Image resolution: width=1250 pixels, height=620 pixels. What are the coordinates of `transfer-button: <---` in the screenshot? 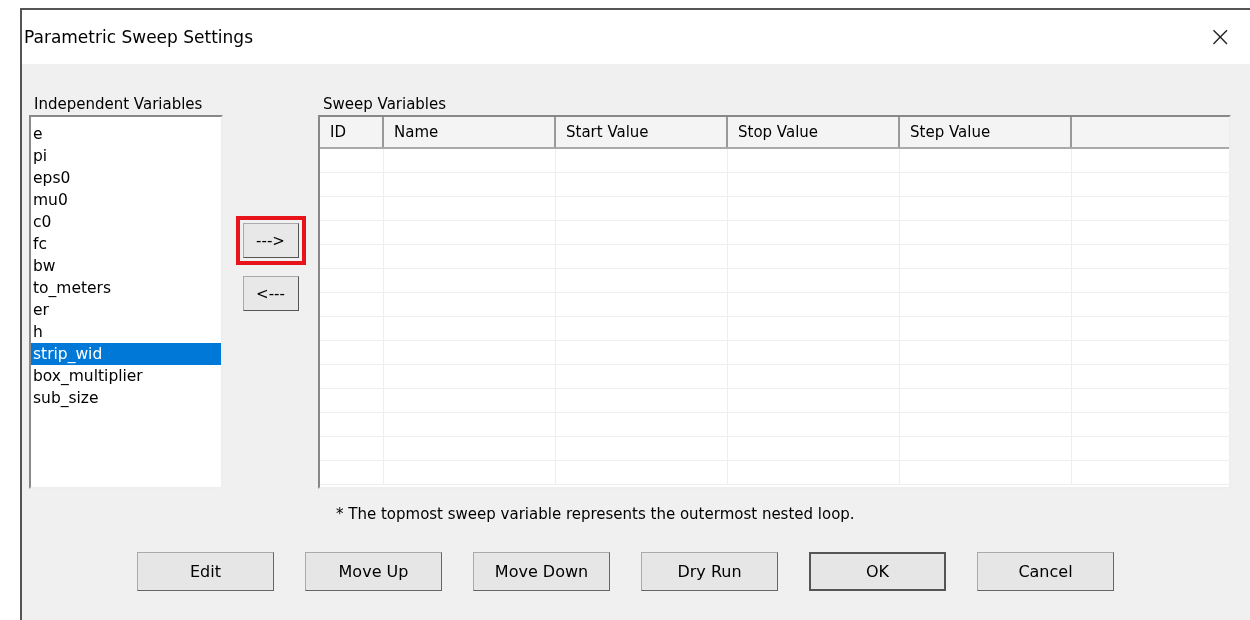 It's located at (270, 293).